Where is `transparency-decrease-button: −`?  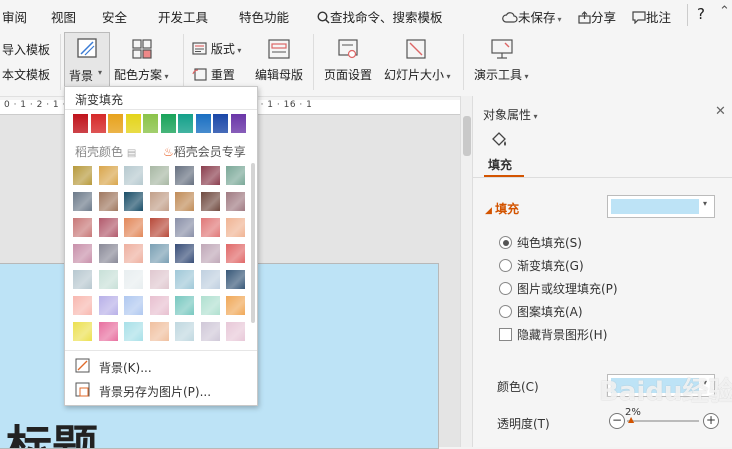
transparency-decrease-button: − is located at coordinates (617, 421).